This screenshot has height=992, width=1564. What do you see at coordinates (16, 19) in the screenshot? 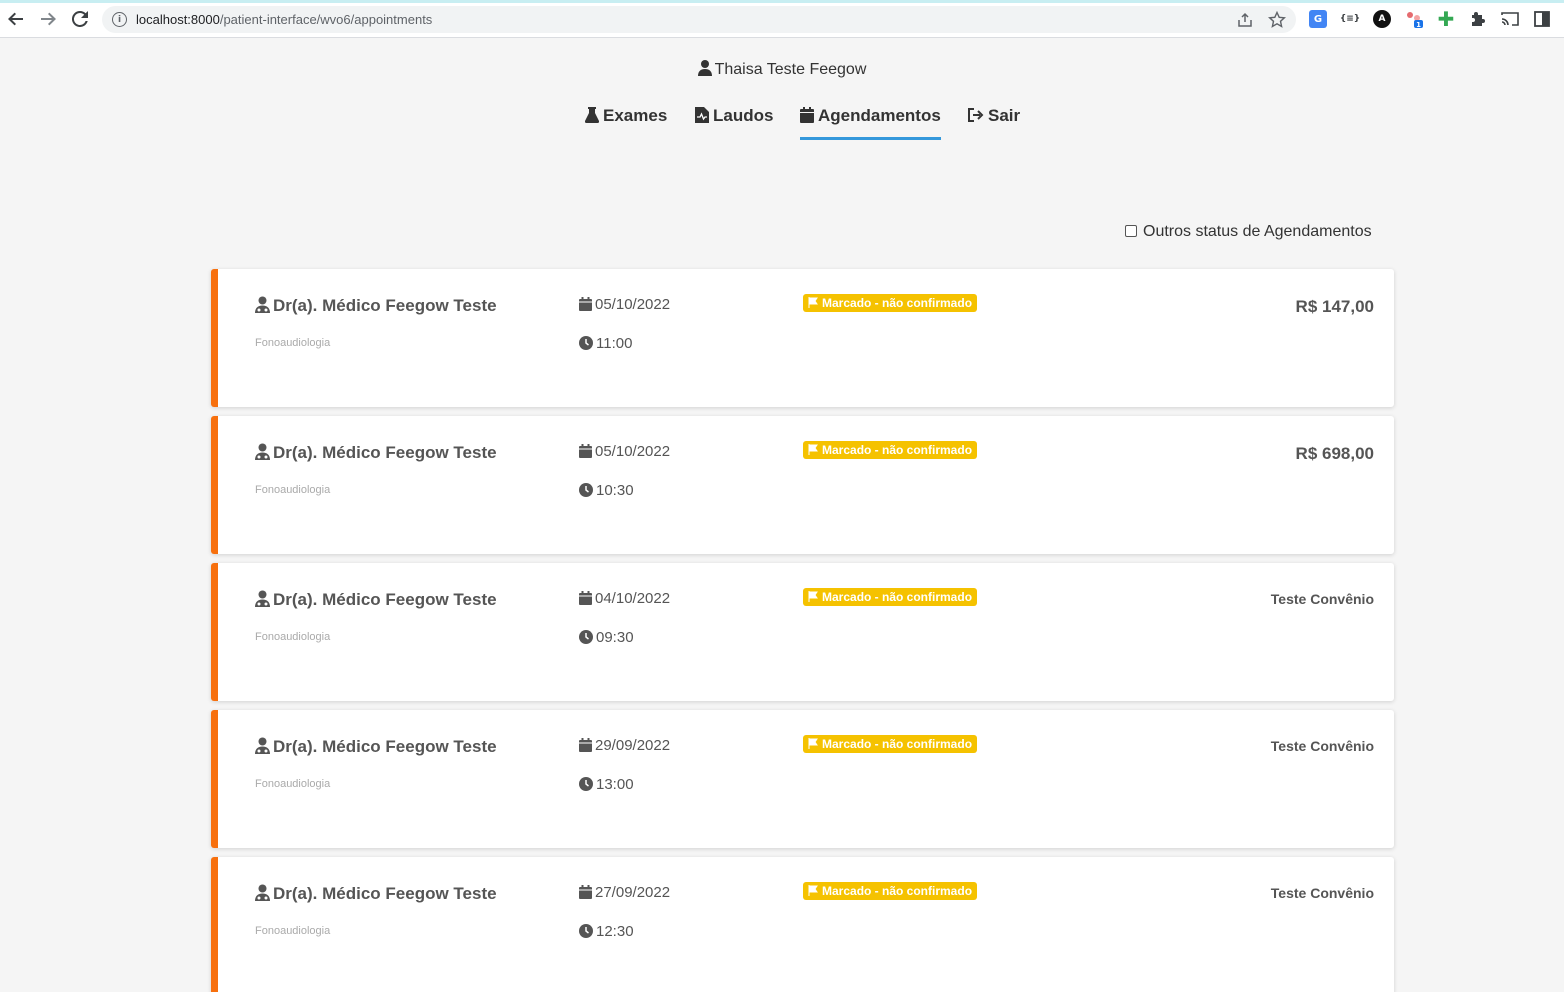
I see `back-icon` at bounding box center [16, 19].